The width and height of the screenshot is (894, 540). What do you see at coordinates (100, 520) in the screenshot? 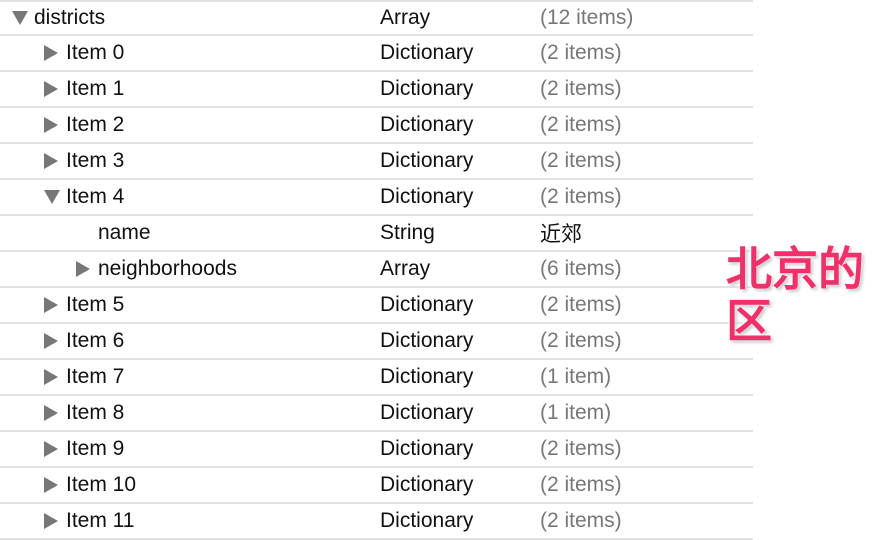
I see `row-key: Item 11` at bounding box center [100, 520].